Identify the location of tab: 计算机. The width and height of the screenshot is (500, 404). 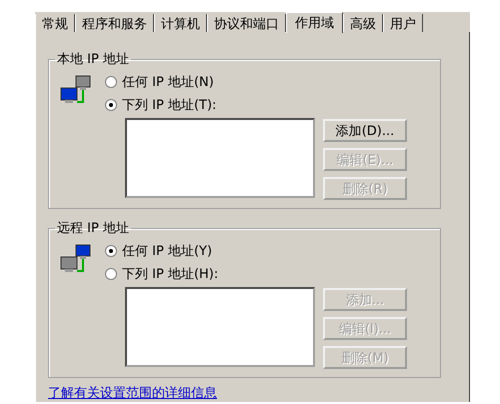
(180, 23).